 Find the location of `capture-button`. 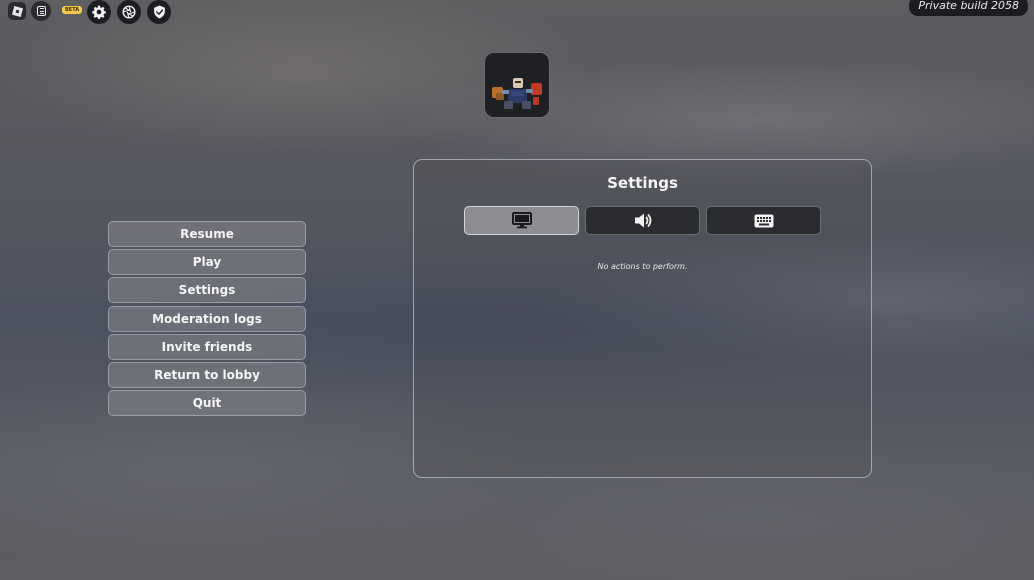

capture-button is located at coordinates (129, 12).